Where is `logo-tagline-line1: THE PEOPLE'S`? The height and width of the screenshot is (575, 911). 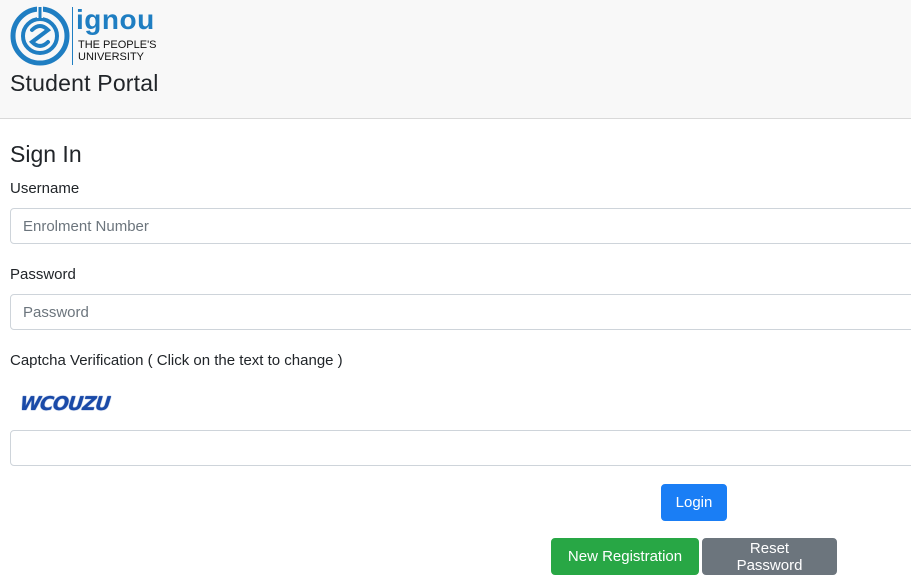
logo-tagline-line1: THE PEOPLE'S is located at coordinates (117, 45).